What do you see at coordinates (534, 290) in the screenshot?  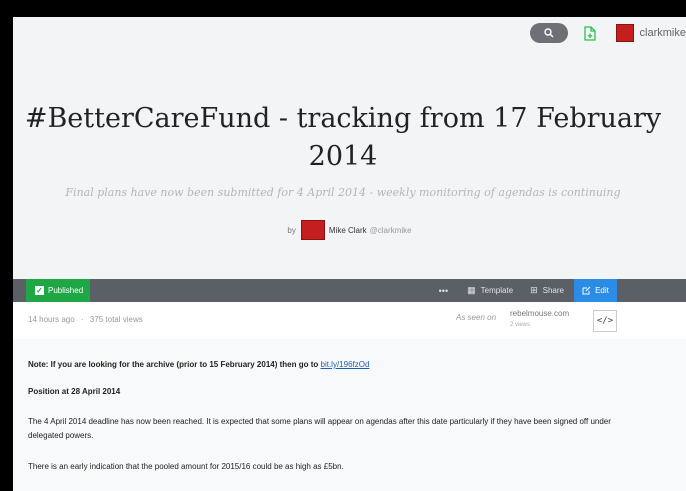 I see `share-icon: ⊞` at bounding box center [534, 290].